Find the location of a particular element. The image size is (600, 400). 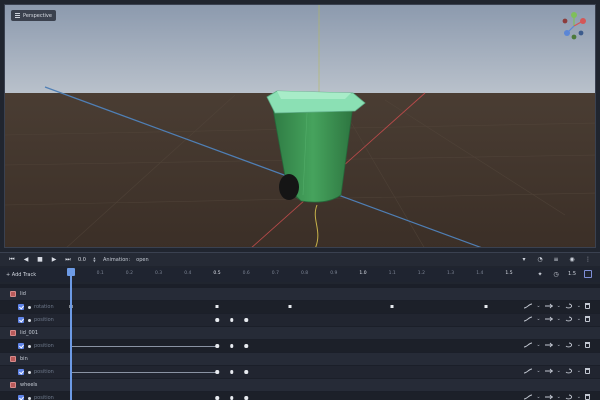

property-track-row: rotation ⌄ ⌄ ⌄ is located at coordinates (300, 307).